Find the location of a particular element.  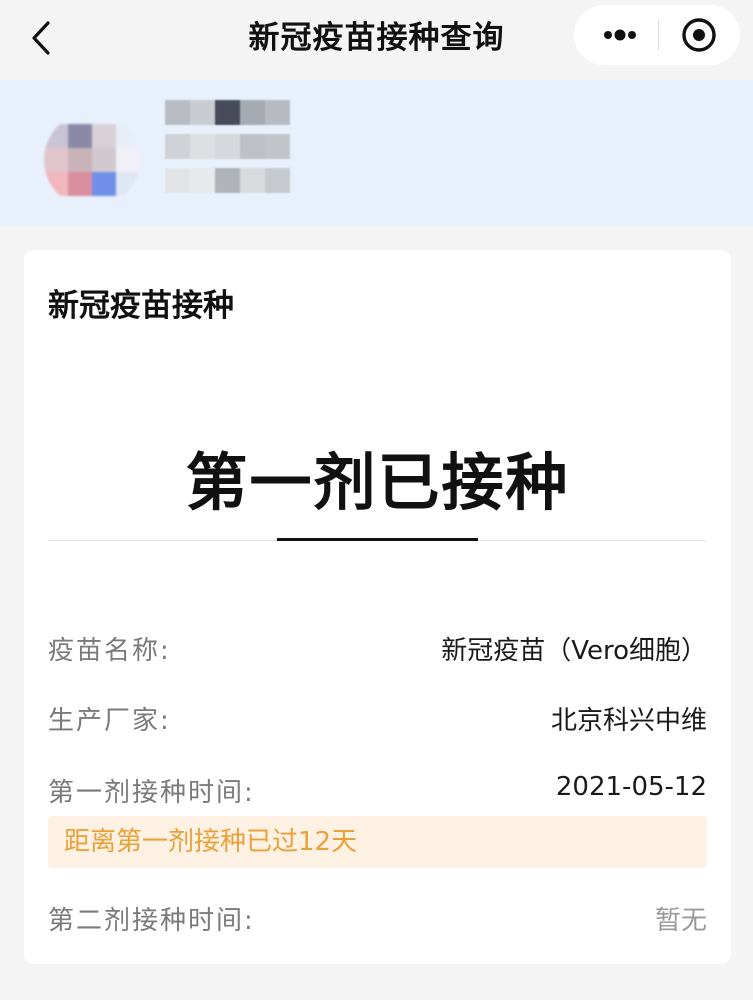

dose-status: 第一剂已接种 is located at coordinates (377, 482).